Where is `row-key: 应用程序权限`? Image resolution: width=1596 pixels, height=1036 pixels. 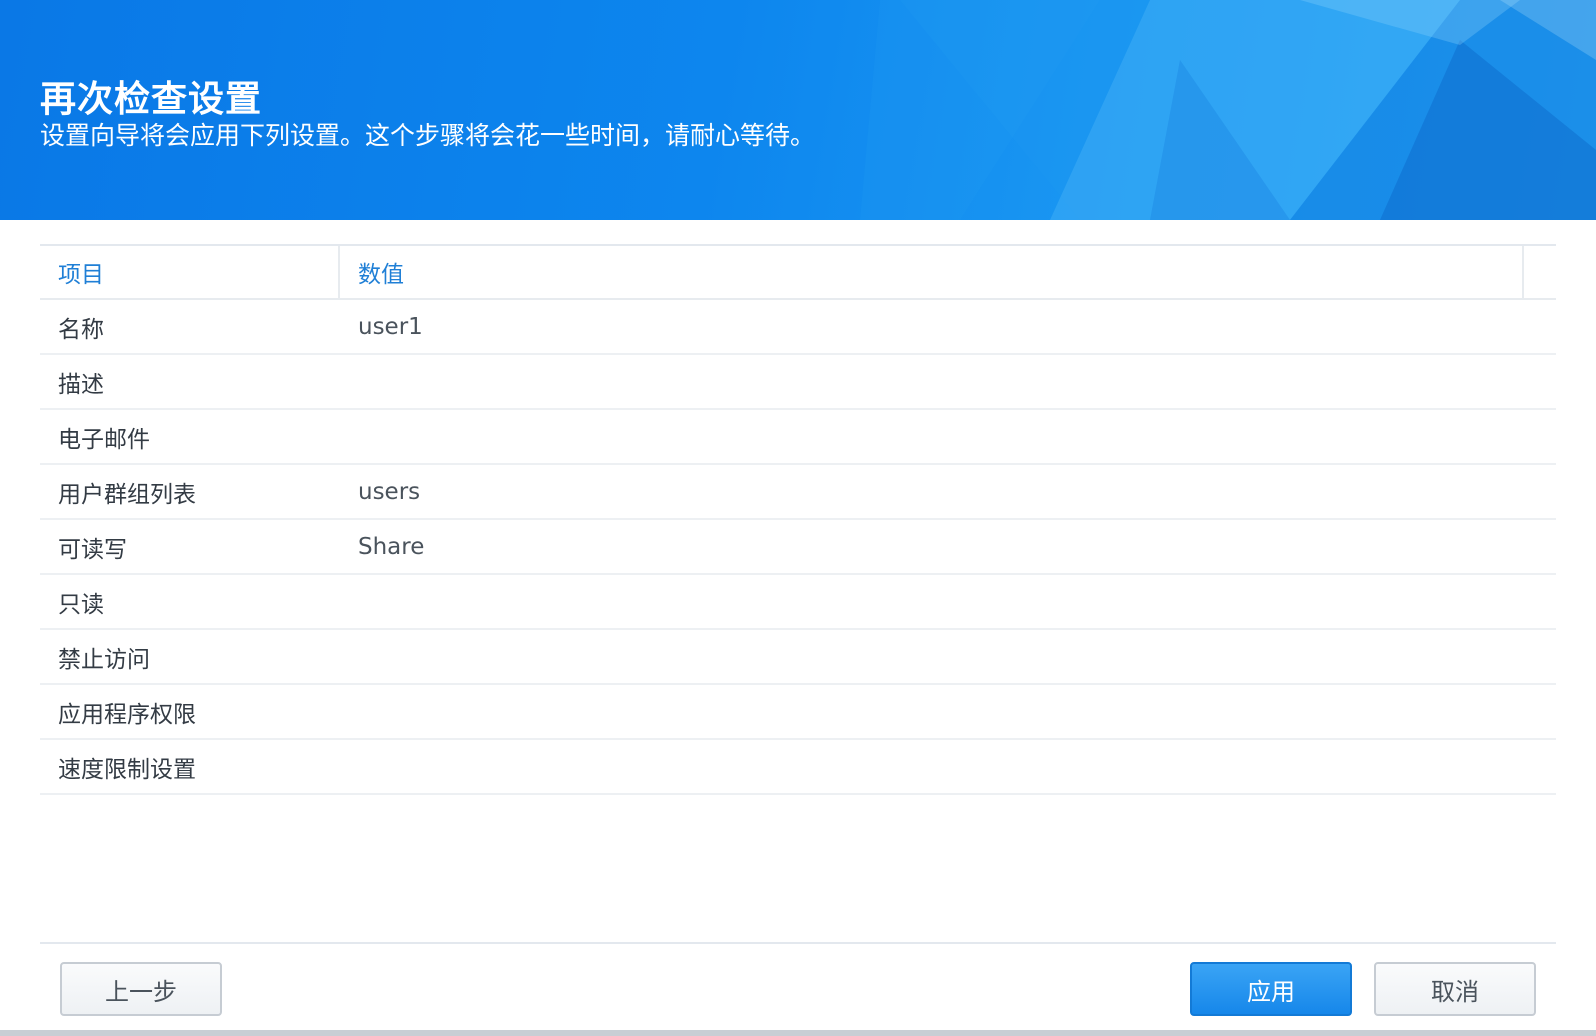
row-key: 应用程序权限 is located at coordinates (127, 714).